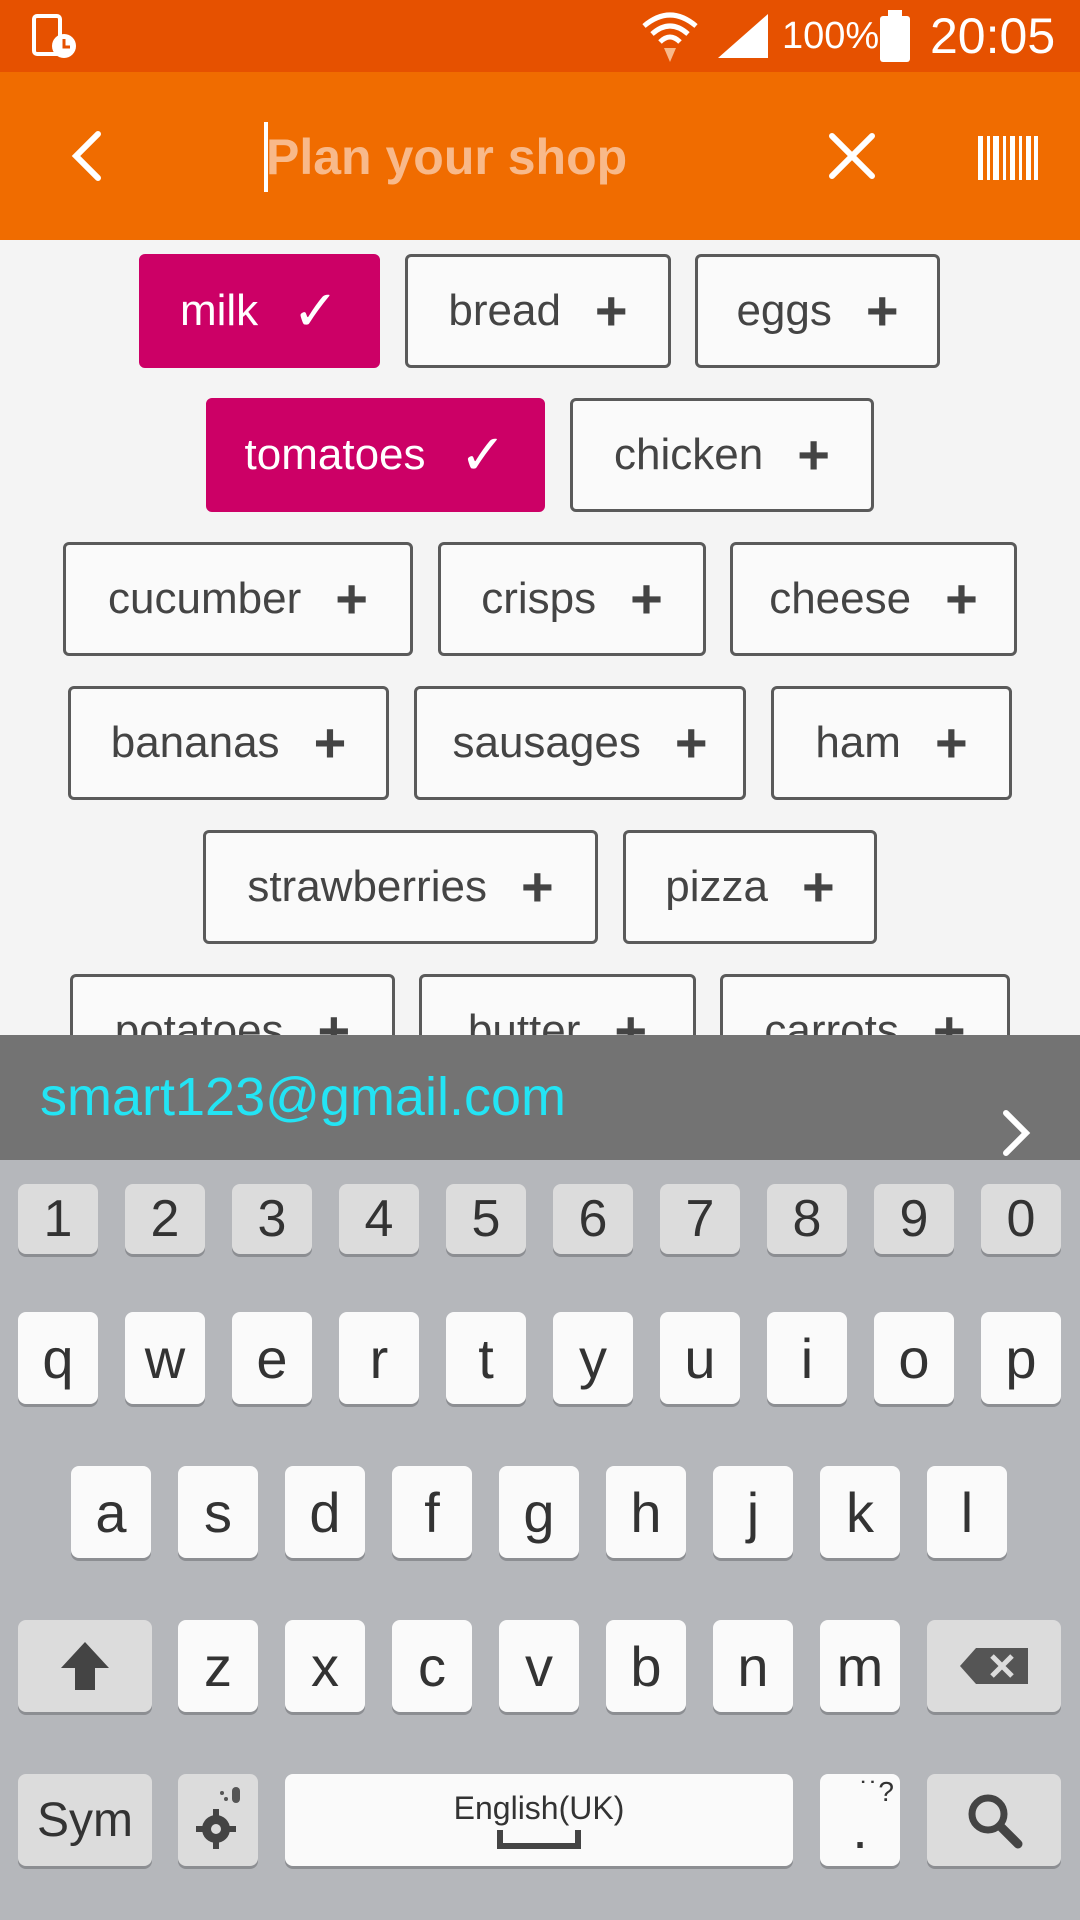  I want to click on email-suggestion: smart123@gmail.com, so click(303, 1097).